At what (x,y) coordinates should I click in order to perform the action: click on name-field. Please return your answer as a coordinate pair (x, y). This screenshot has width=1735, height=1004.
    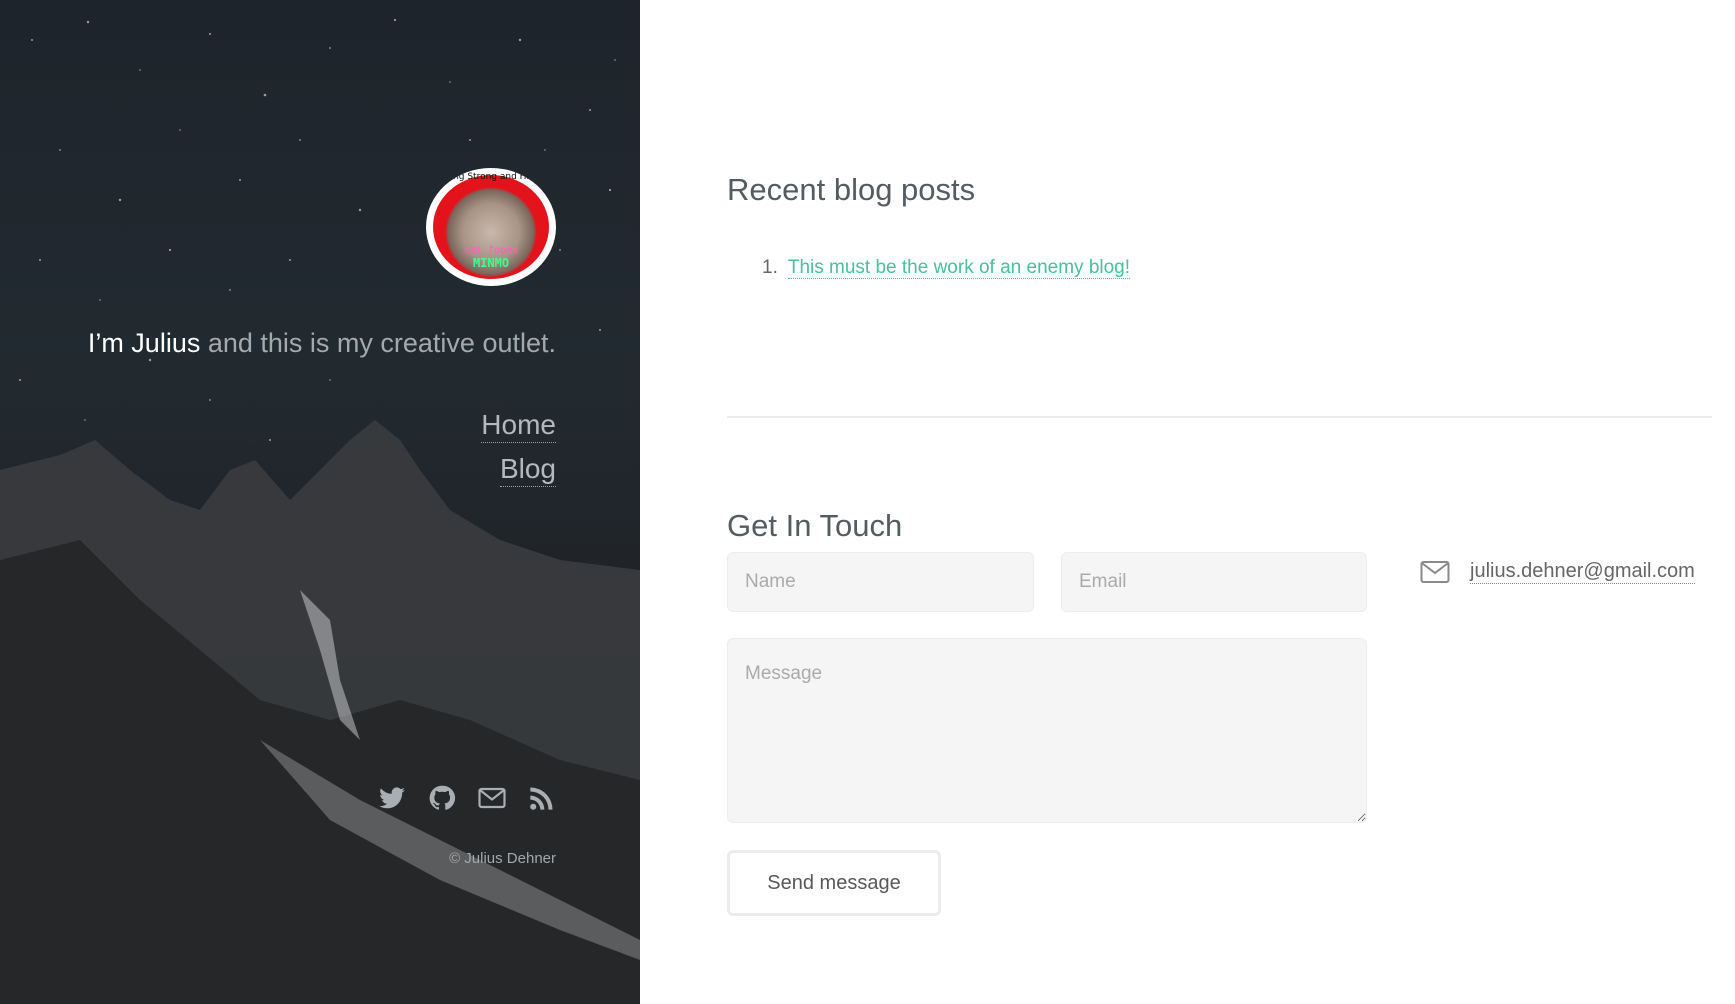
    Looking at the image, I should click on (880, 582).